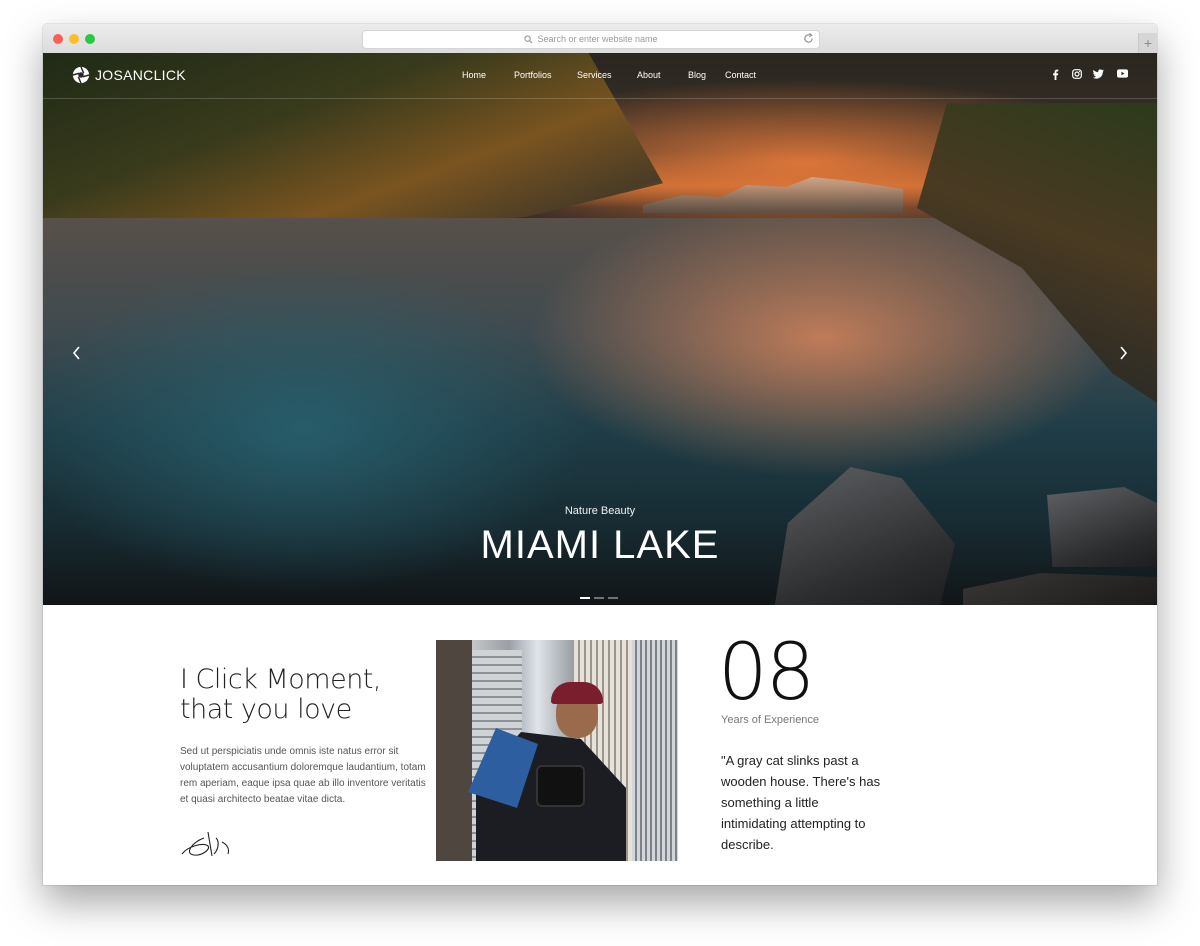 The image size is (1200, 946). Describe the element at coordinates (773, 195) in the screenshot. I see `hero-bg-village` at that location.